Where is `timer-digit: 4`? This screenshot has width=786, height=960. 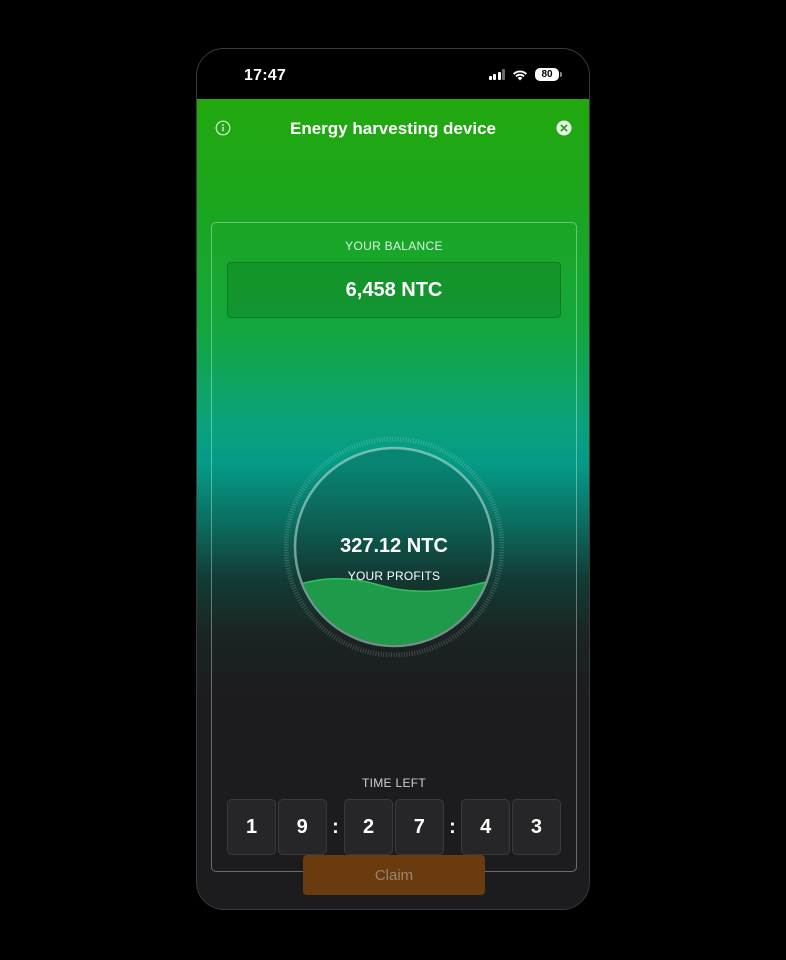 timer-digit: 4 is located at coordinates (486, 827).